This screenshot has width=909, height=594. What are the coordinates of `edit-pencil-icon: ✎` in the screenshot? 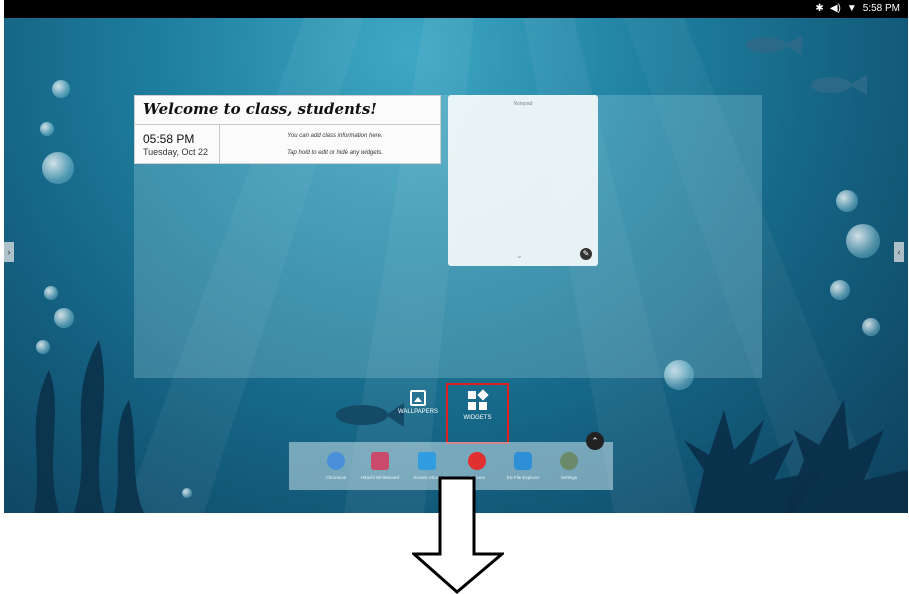 It's located at (586, 254).